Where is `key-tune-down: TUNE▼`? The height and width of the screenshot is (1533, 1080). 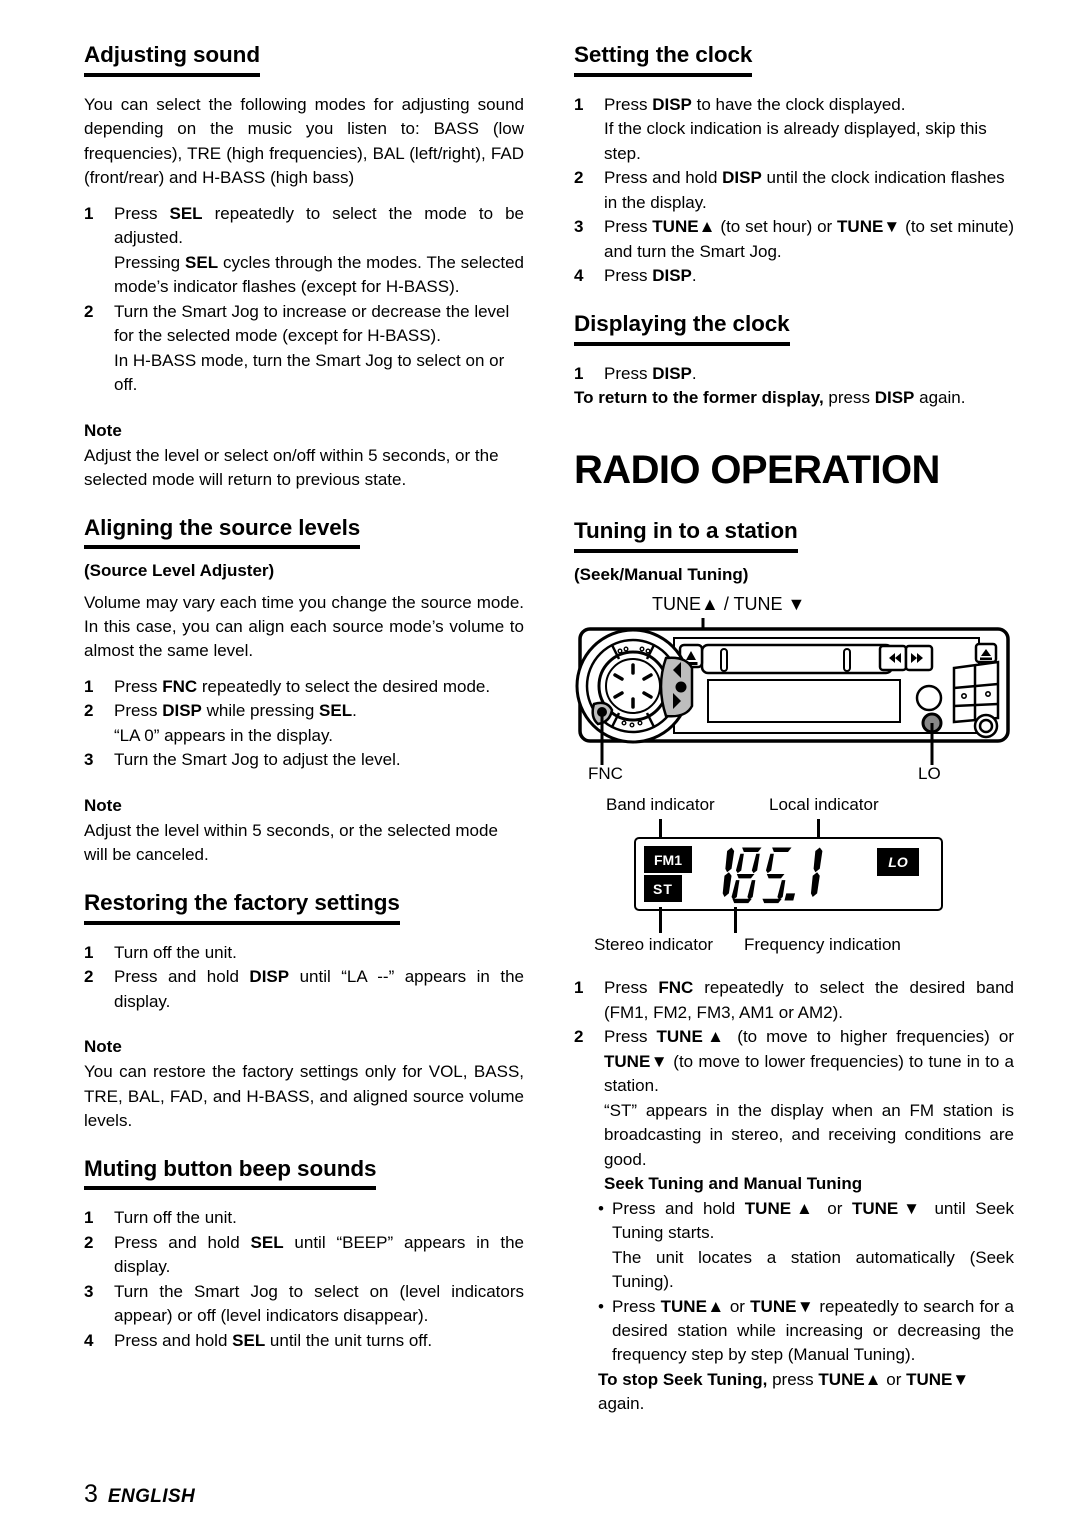
key-tune-down: TUNE▼ is located at coordinates (869, 227).